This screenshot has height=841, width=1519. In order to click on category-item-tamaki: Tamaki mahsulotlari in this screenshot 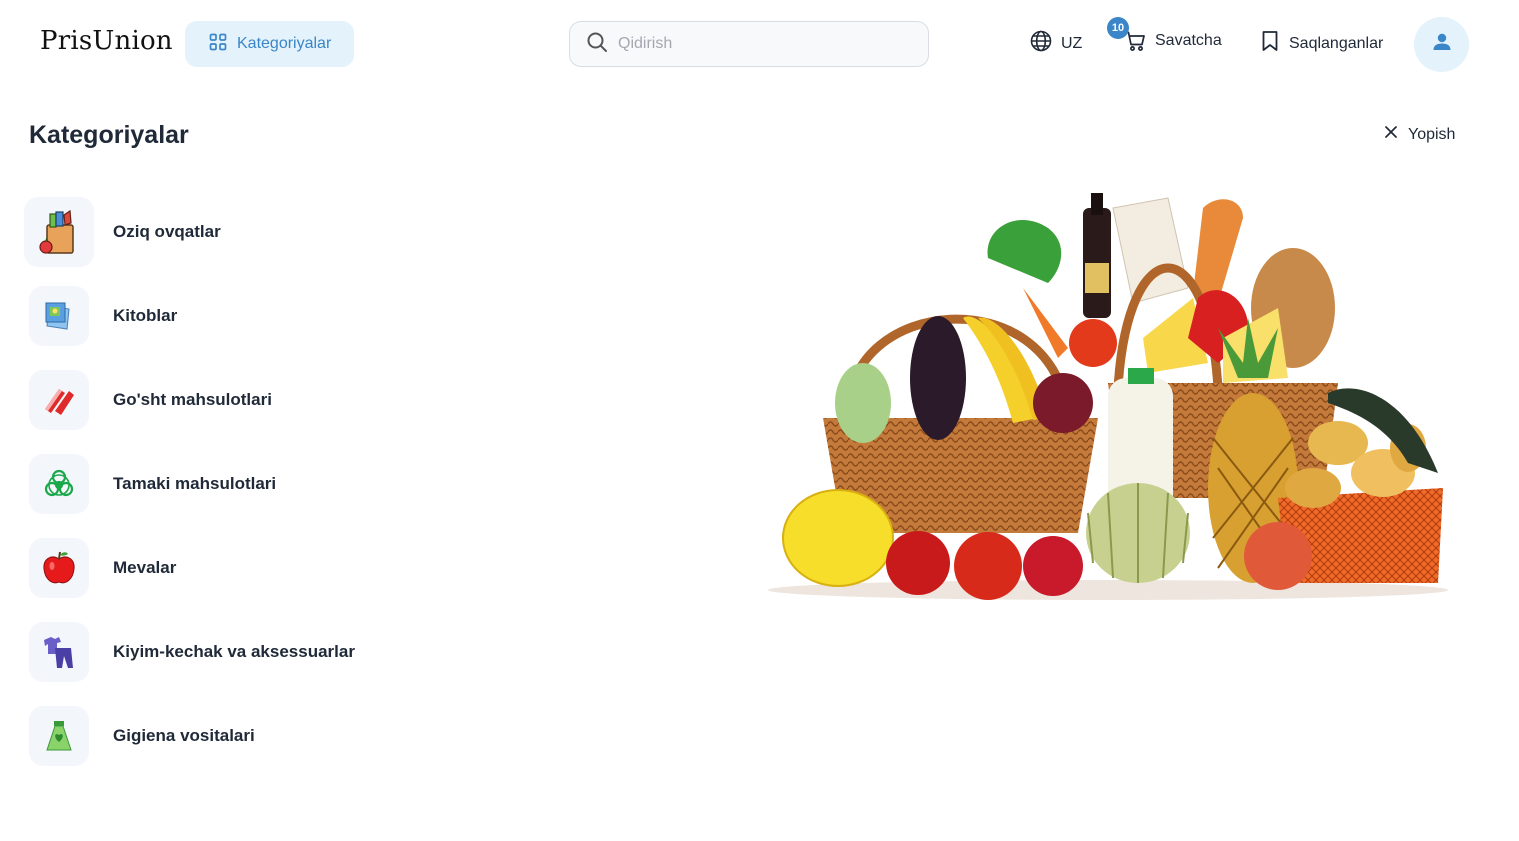, I will do `click(189, 484)`.